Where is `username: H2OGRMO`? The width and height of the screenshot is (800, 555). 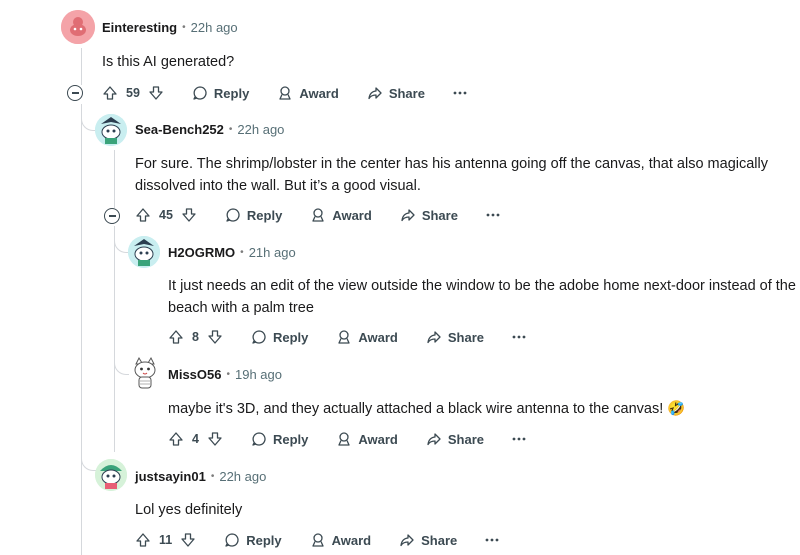
username: H2OGRMO is located at coordinates (201, 252).